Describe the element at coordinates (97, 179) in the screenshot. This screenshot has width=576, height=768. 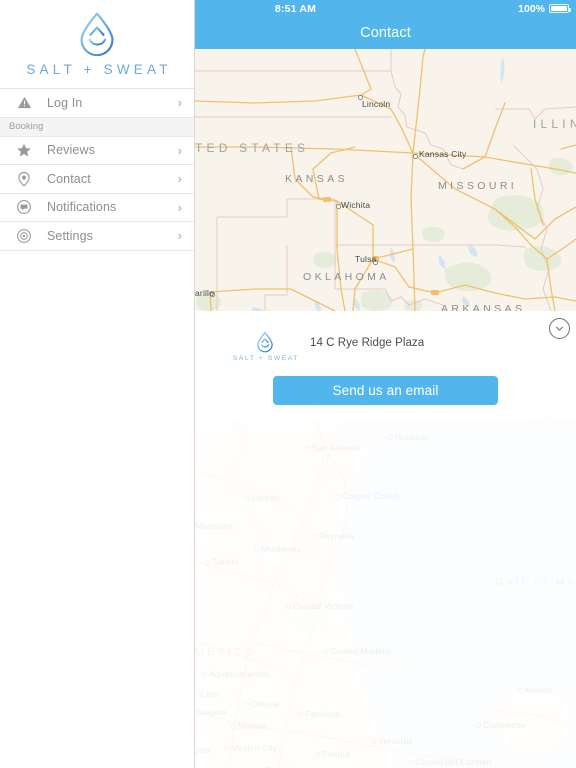
I see `sidebar-item-contact: Contact ›` at that location.